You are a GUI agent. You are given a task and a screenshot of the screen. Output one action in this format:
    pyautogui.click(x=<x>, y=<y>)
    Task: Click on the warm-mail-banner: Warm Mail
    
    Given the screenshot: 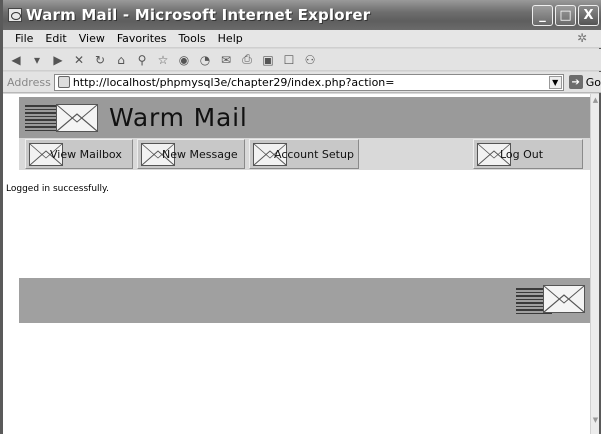 What is the action you would take?
    pyautogui.click(x=304, y=117)
    